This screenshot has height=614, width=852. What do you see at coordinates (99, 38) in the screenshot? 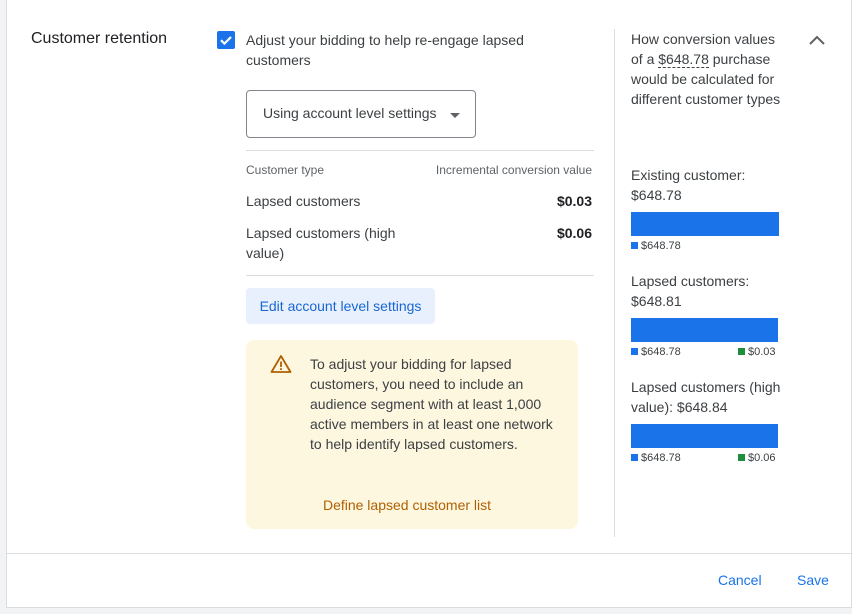
I see `section-title: Customer retention` at bounding box center [99, 38].